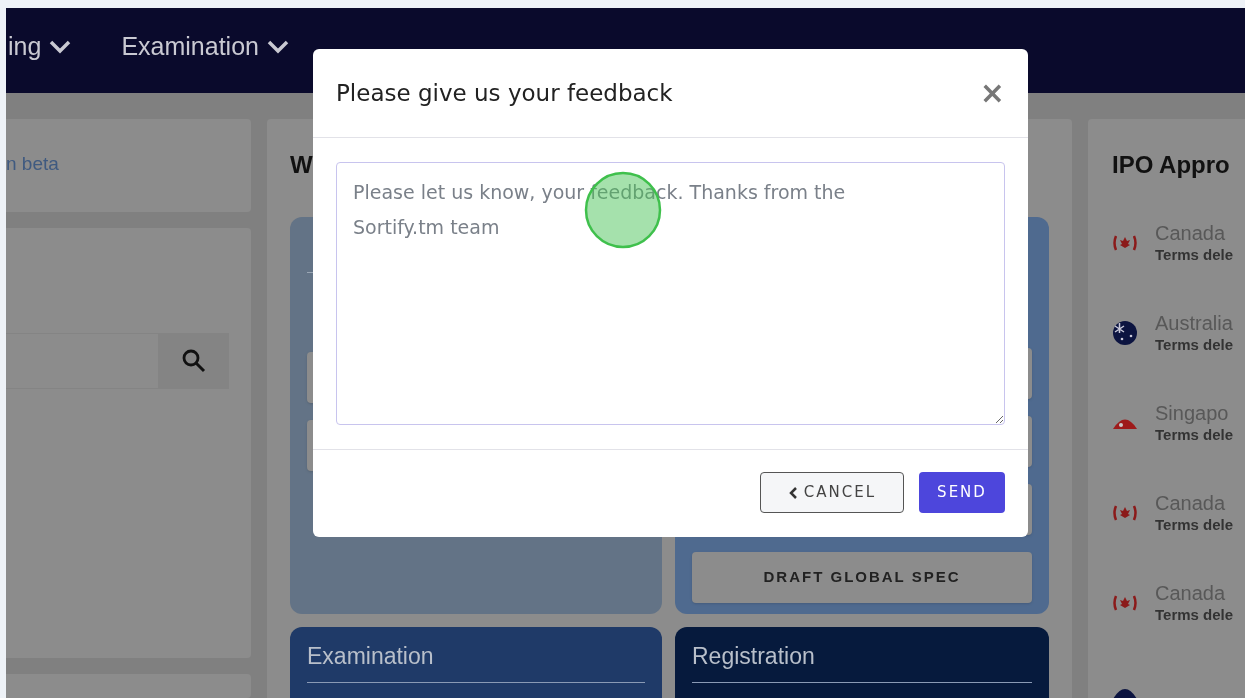  I want to click on nav-menu: Examination, so click(205, 46).